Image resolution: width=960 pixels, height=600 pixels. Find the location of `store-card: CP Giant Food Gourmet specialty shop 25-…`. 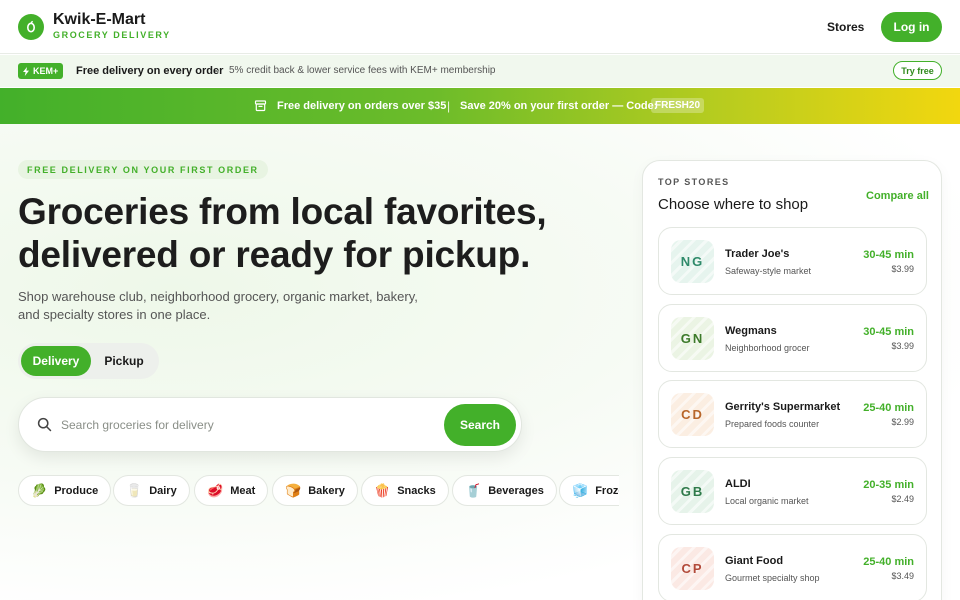

store-card: CP Giant Food Gourmet specialty shop 25-… is located at coordinates (792, 567).